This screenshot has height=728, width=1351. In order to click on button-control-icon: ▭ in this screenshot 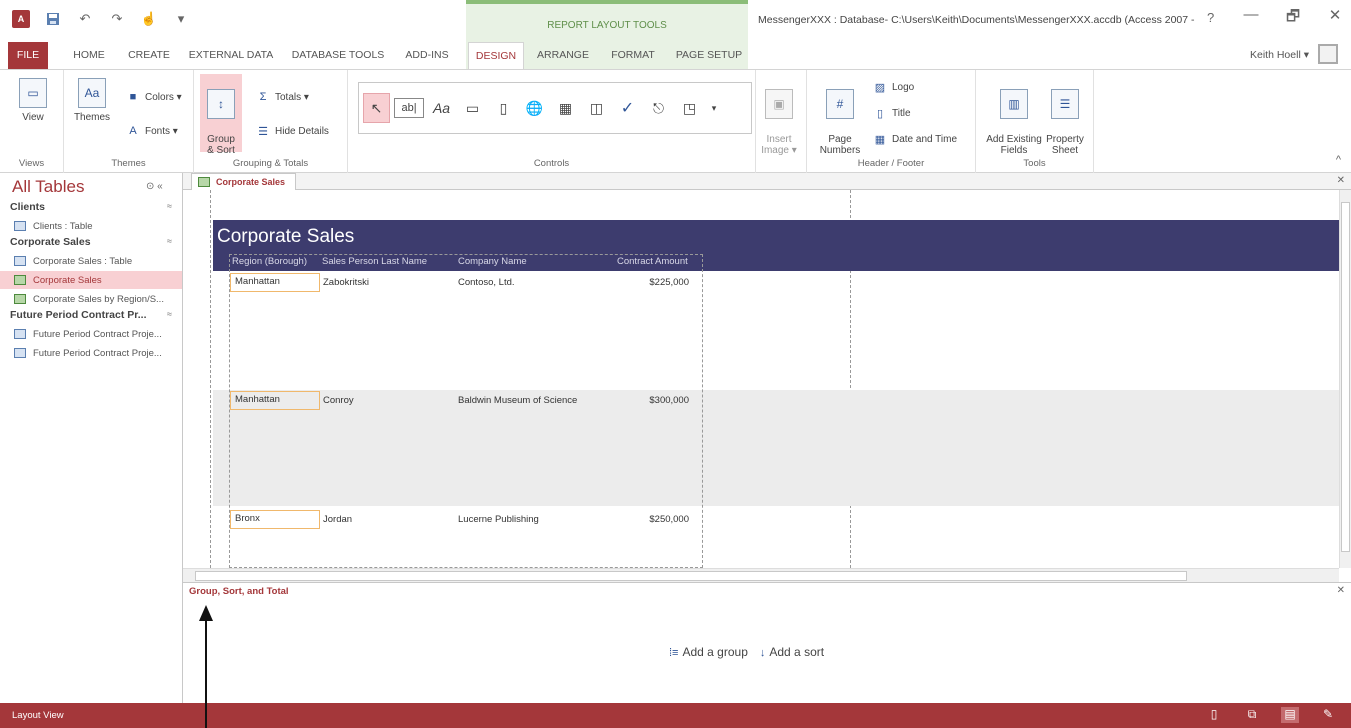, I will do `click(472, 108)`.